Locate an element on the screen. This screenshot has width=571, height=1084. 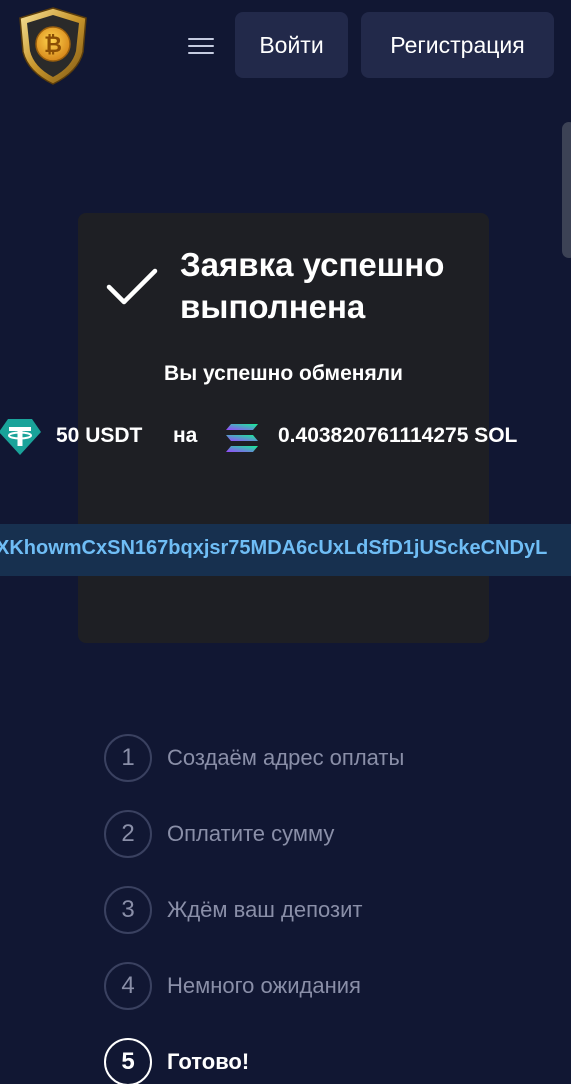
hamburger-menu-icon is located at coordinates (201, 46).